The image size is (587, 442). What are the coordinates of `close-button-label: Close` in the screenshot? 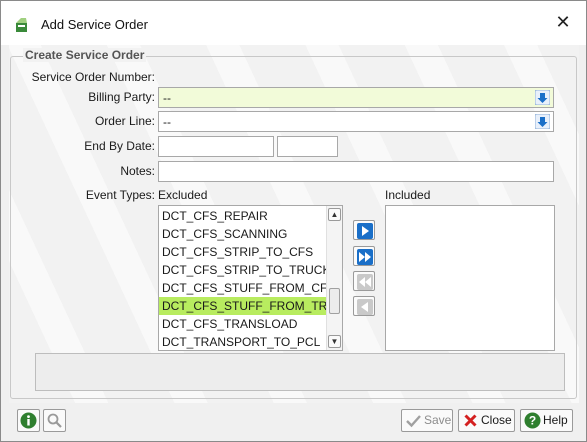 It's located at (496, 420).